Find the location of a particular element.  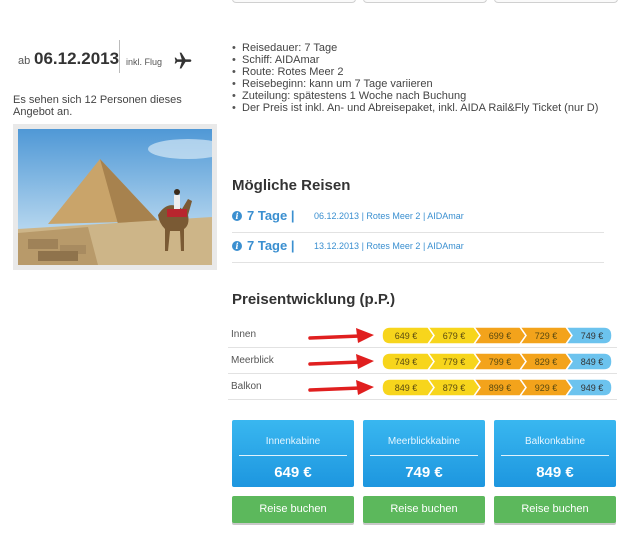

price-step-label: 729 € is located at coordinates (546, 336).